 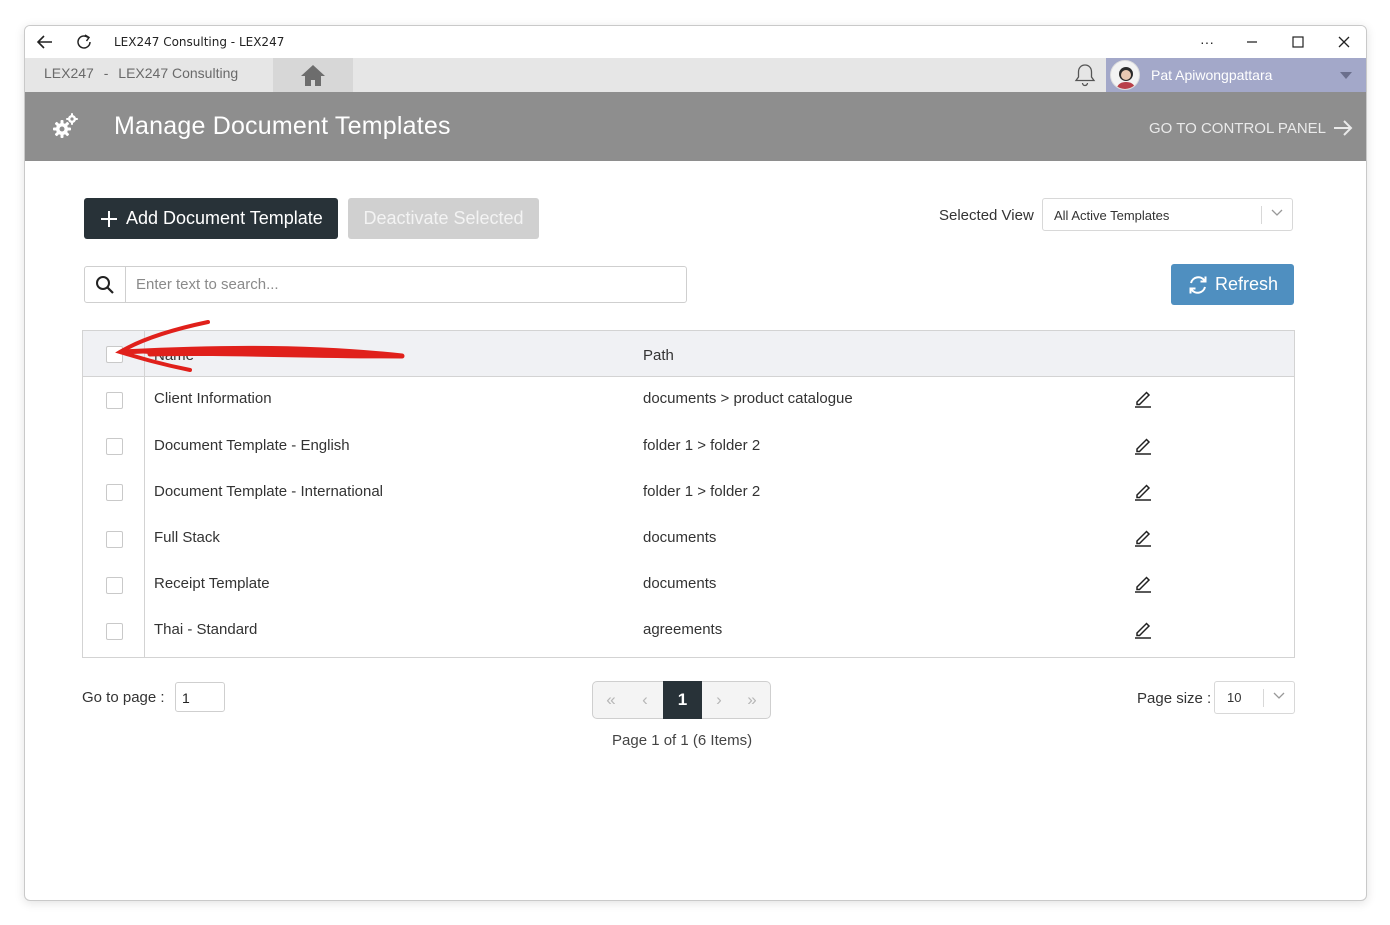 I want to click on first-page-icon: «, so click(x=611, y=700).